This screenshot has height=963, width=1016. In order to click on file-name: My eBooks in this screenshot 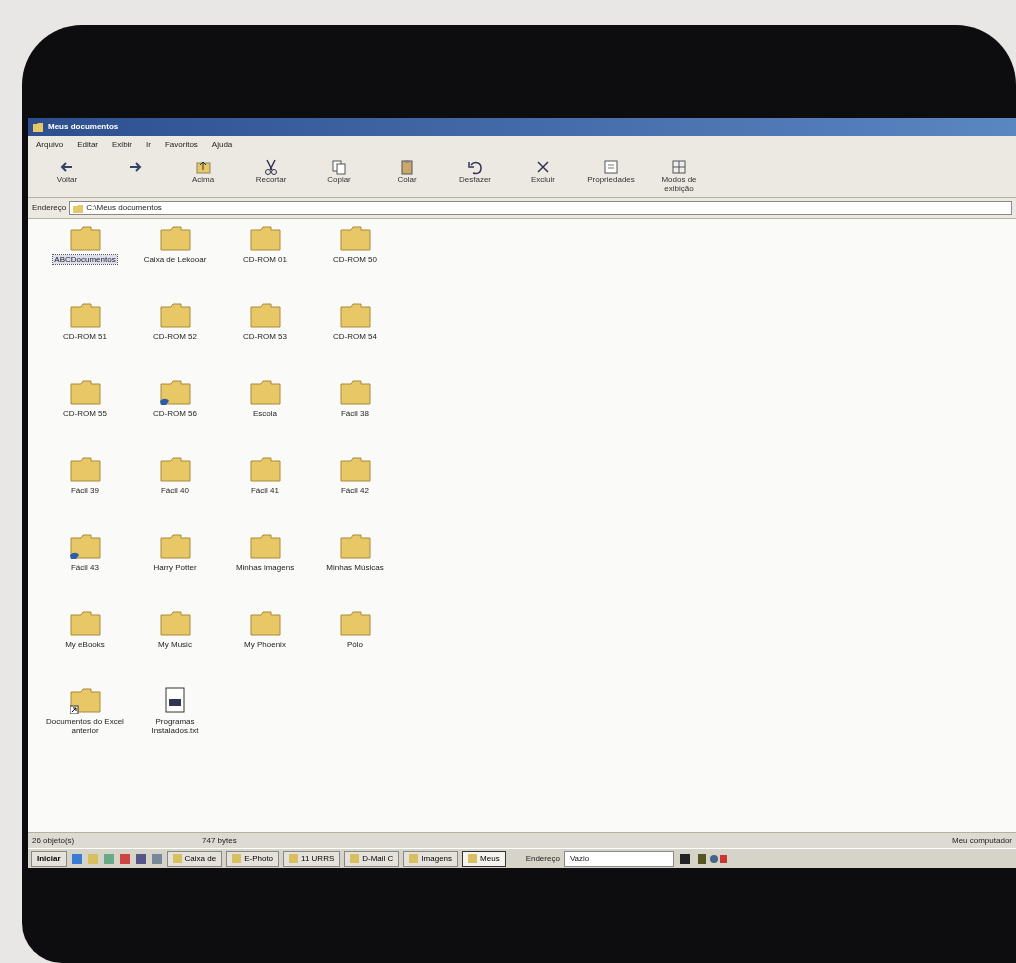, I will do `click(85, 645)`.